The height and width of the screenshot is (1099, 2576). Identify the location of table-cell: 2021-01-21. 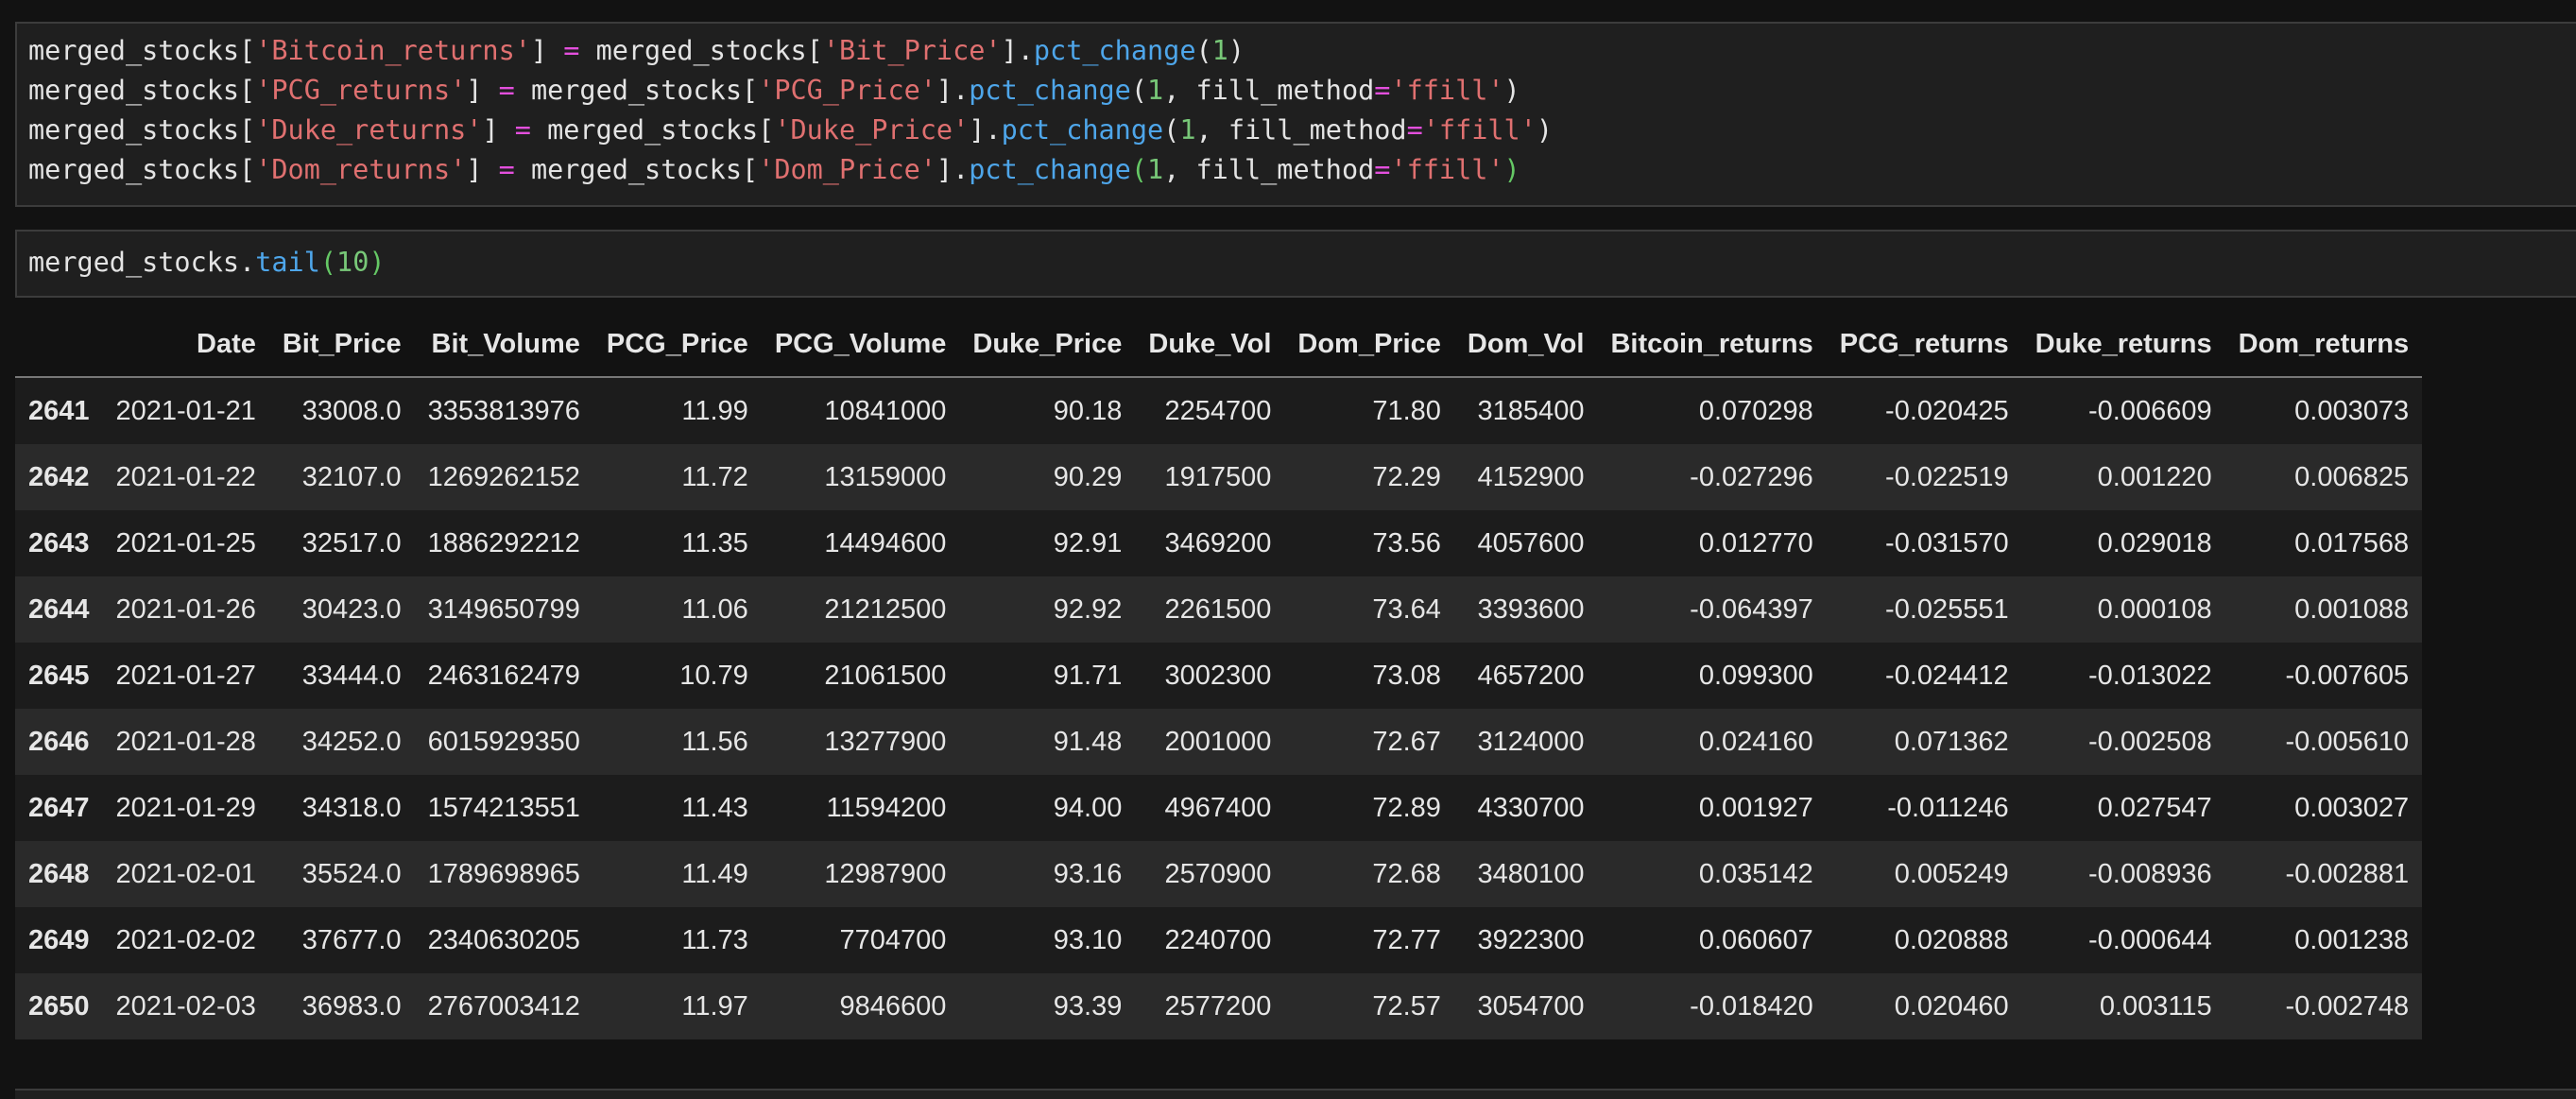
(185, 411).